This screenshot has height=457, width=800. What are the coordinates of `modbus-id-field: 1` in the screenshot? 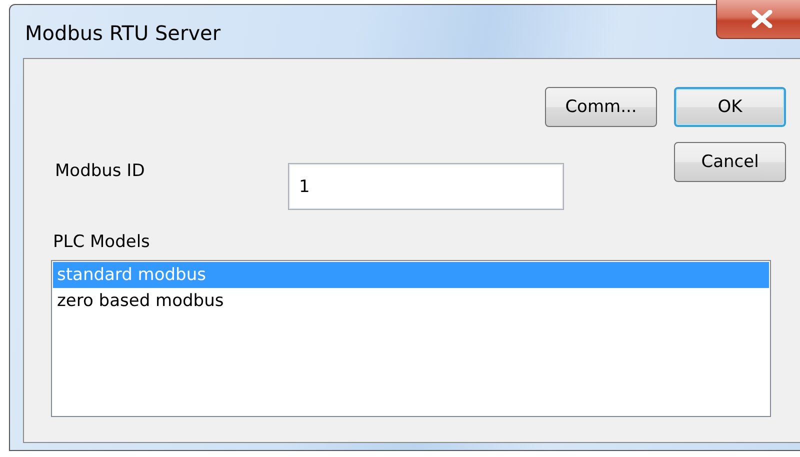 It's located at (426, 186).